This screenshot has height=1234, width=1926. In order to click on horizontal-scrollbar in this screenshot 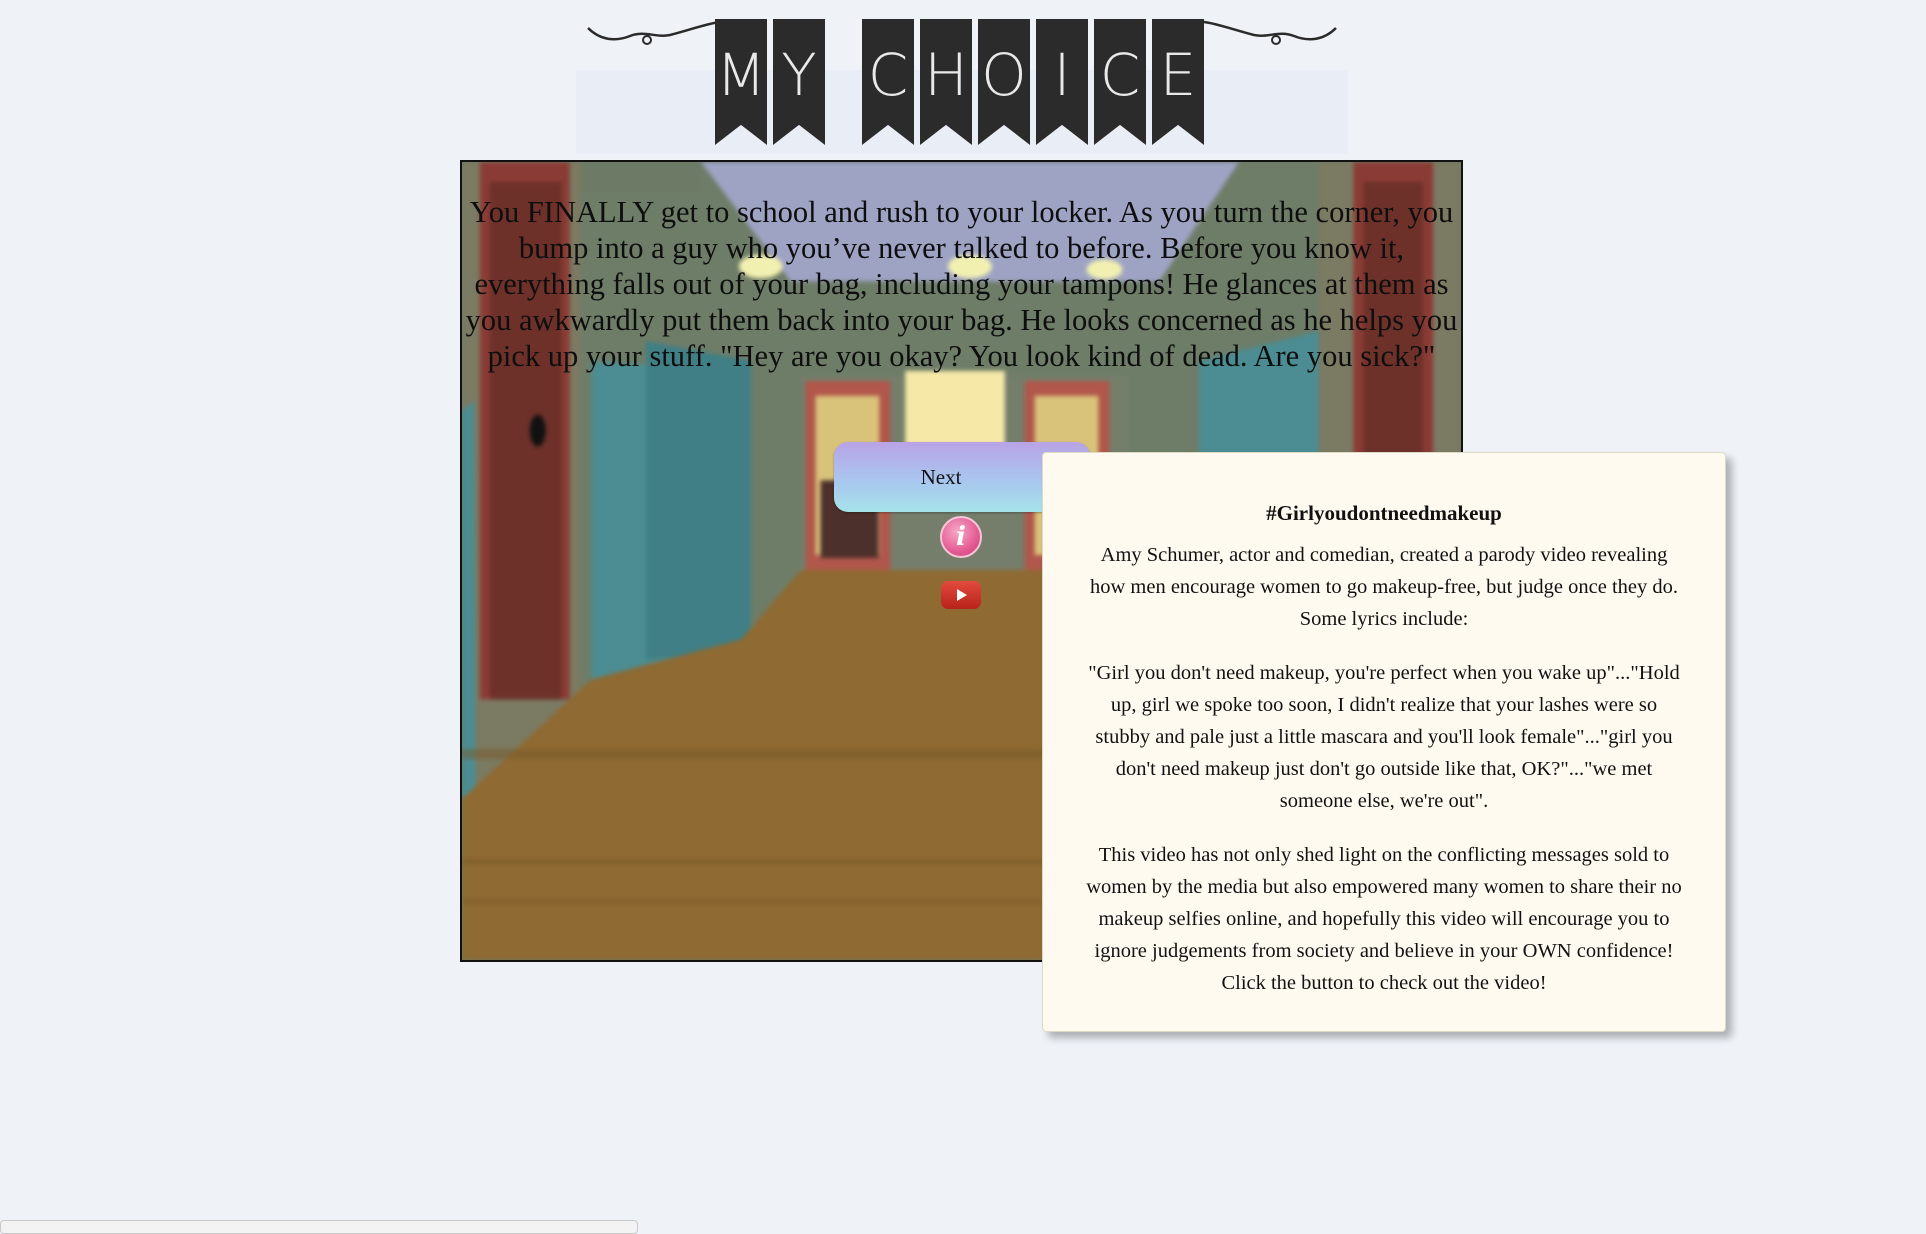, I will do `click(319, 1227)`.